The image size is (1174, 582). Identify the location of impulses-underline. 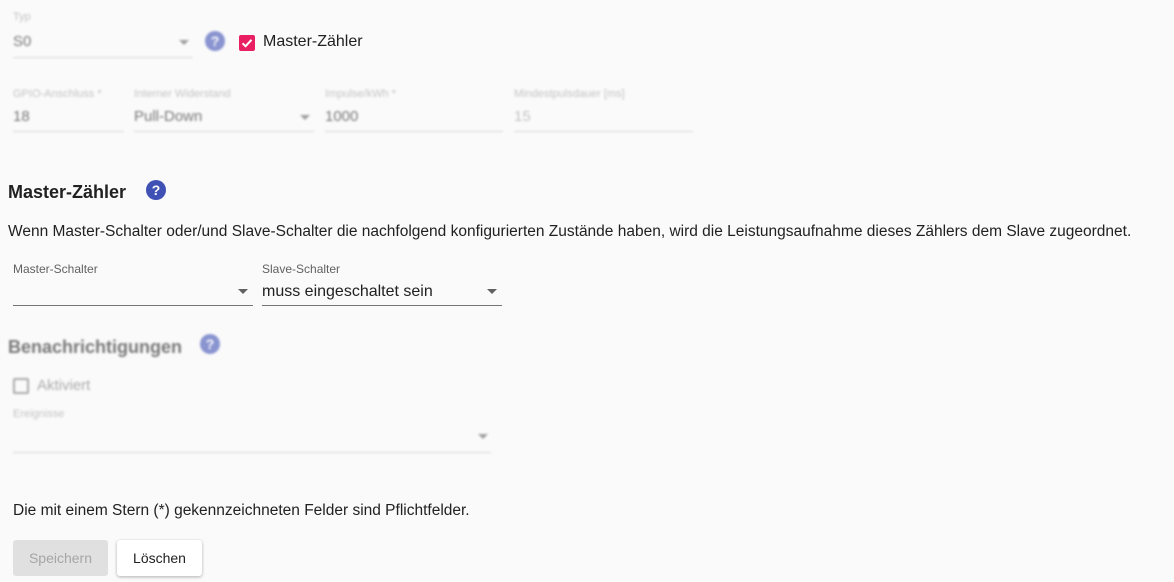
(414, 131).